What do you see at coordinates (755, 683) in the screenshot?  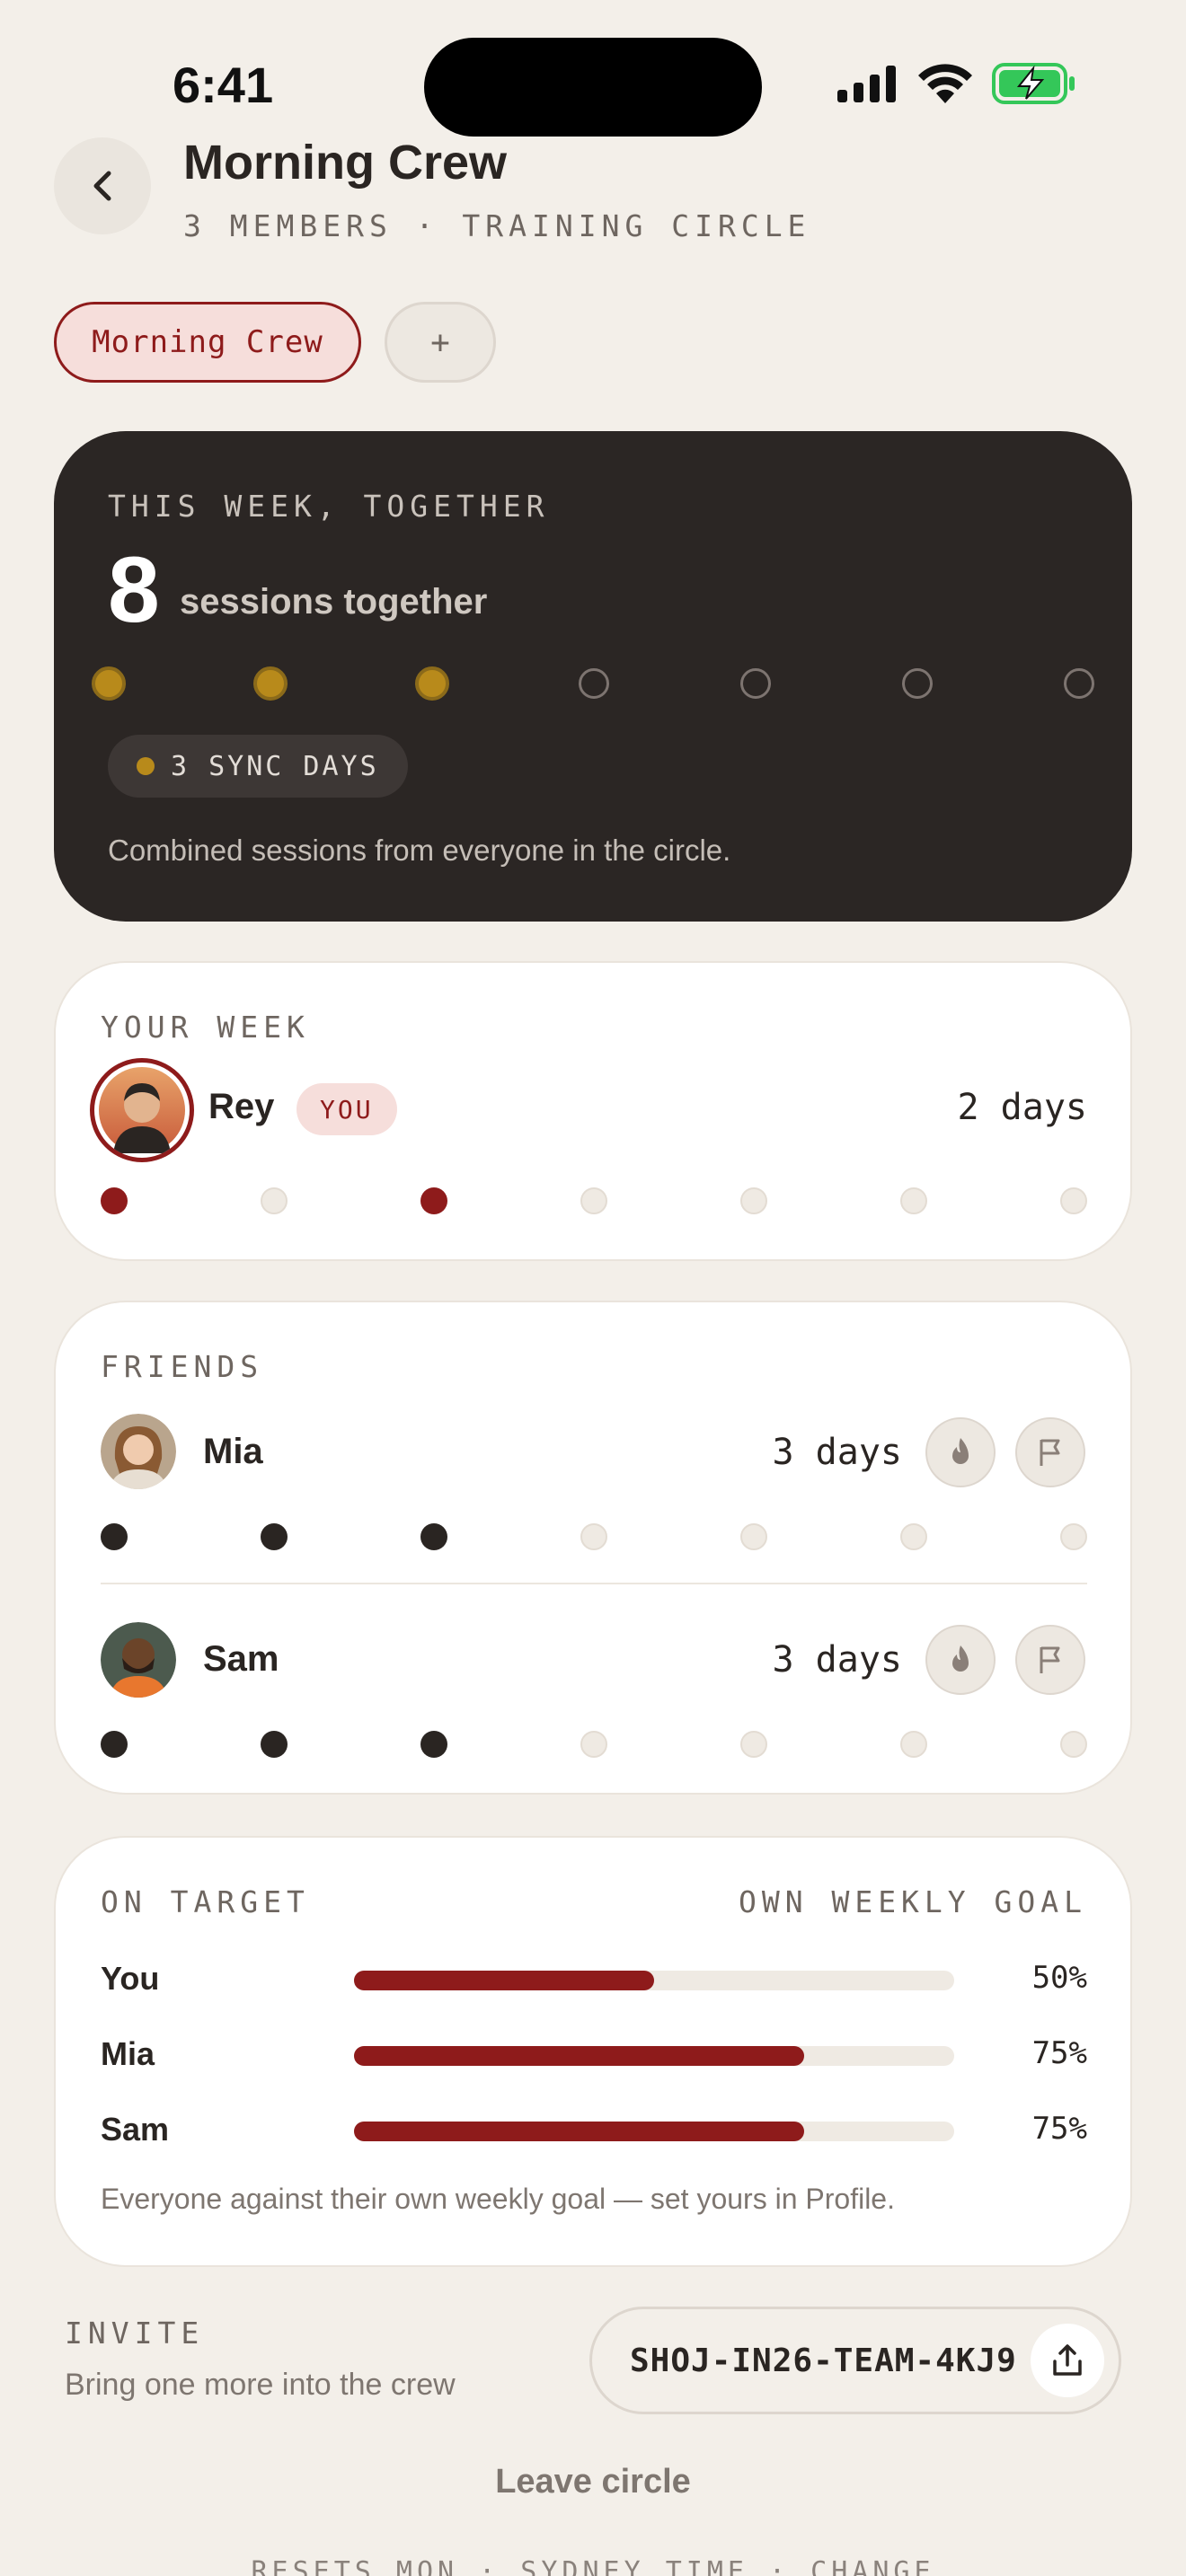 I see `together-day-dot-5-inactive` at bounding box center [755, 683].